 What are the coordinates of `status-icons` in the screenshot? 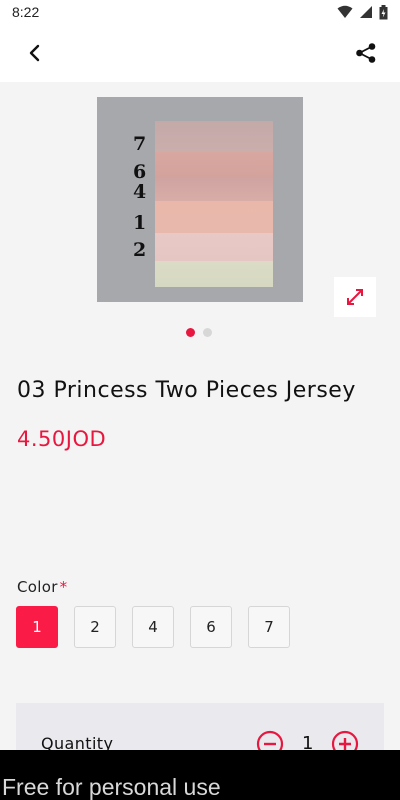 It's located at (362, 12).